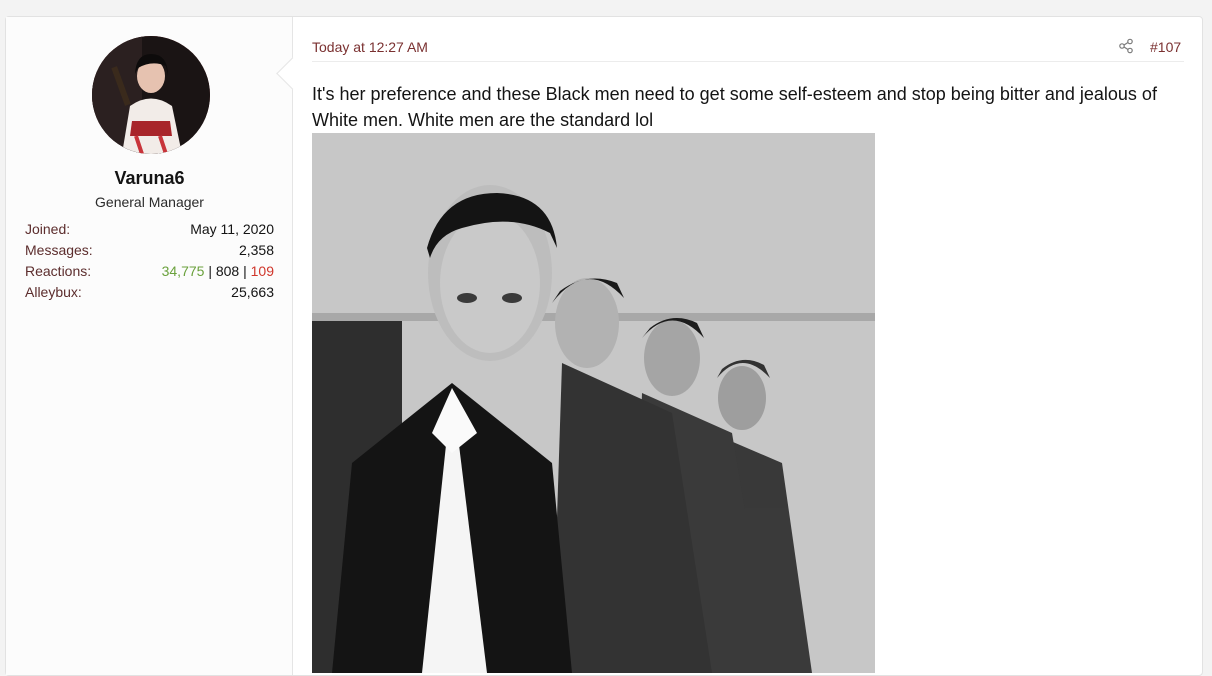 Image resolution: width=1212 pixels, height=676 pixels. I want to click on stat-label-messages: Messages:, so click(59, 250).